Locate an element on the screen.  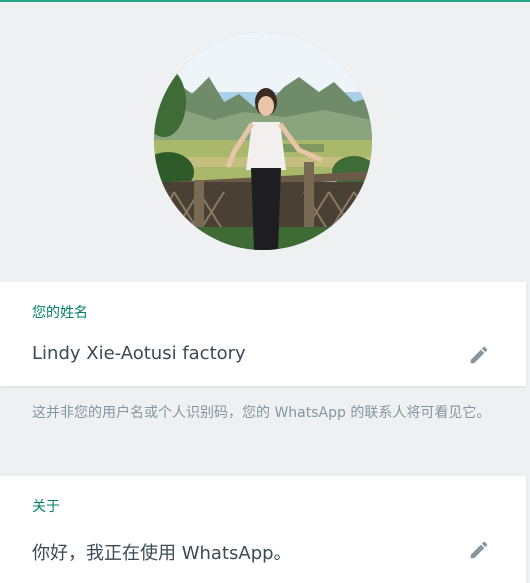
name-value: Lindy Xie-Aotusi factory is located at coordinates (139, 353).